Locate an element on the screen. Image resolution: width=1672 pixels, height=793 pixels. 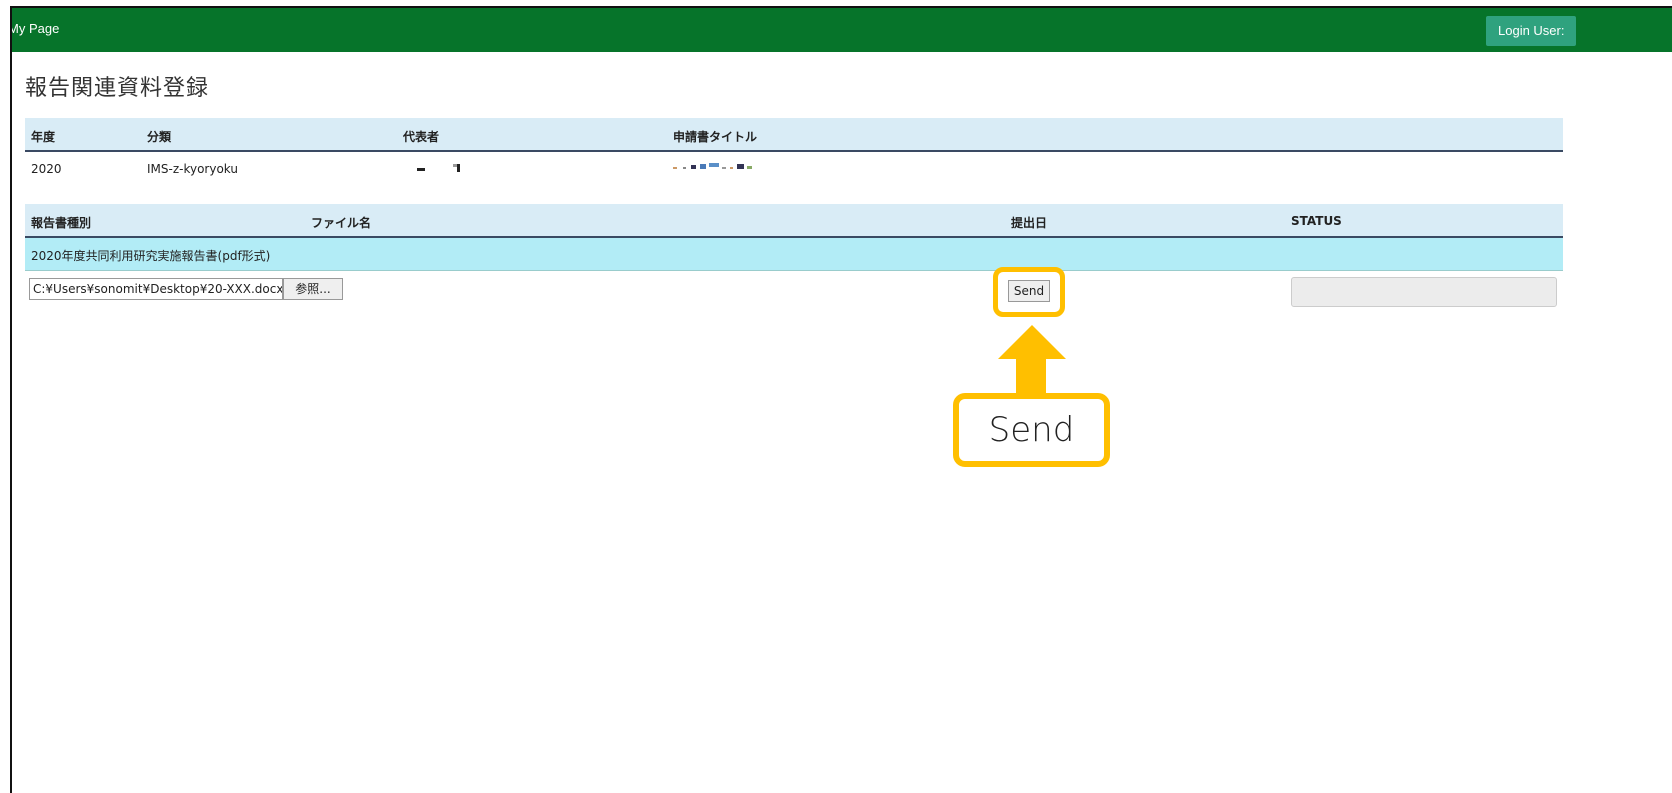
arrow-up-icon is located at coordinates (1032, 342).